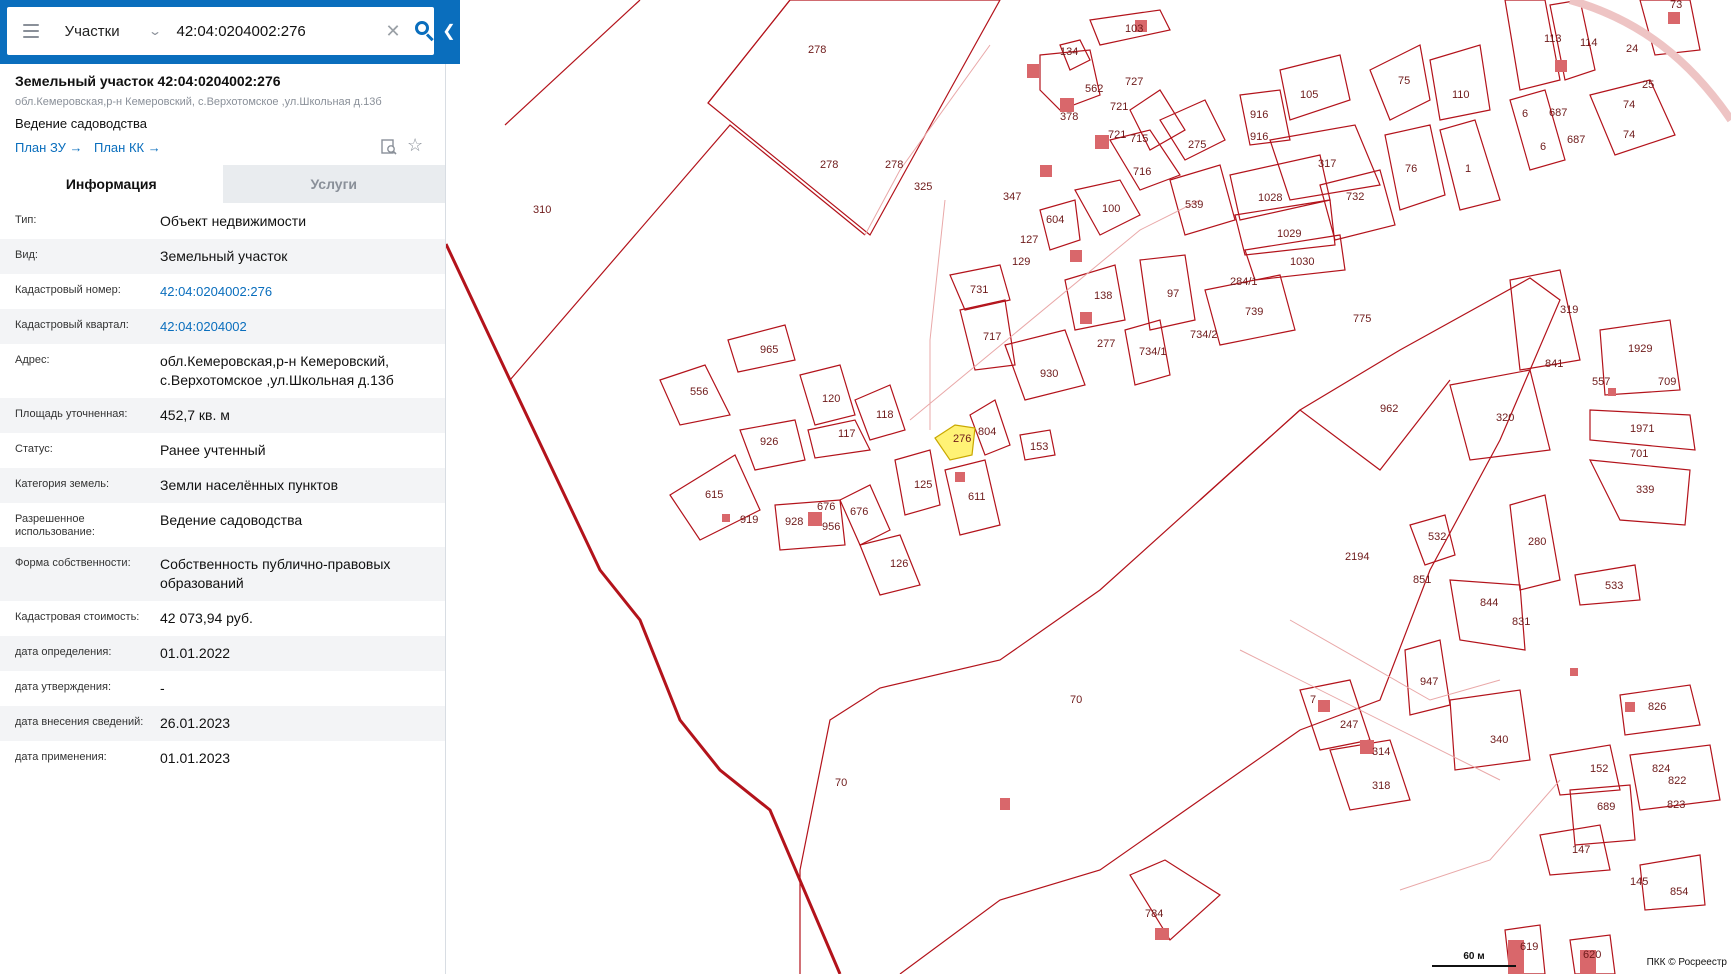 The height and width of the screenshot is (974, 1731). Describe the element at coordinates (63, 652) in the screenshot. I see `info-label: дата определения:` at that location.